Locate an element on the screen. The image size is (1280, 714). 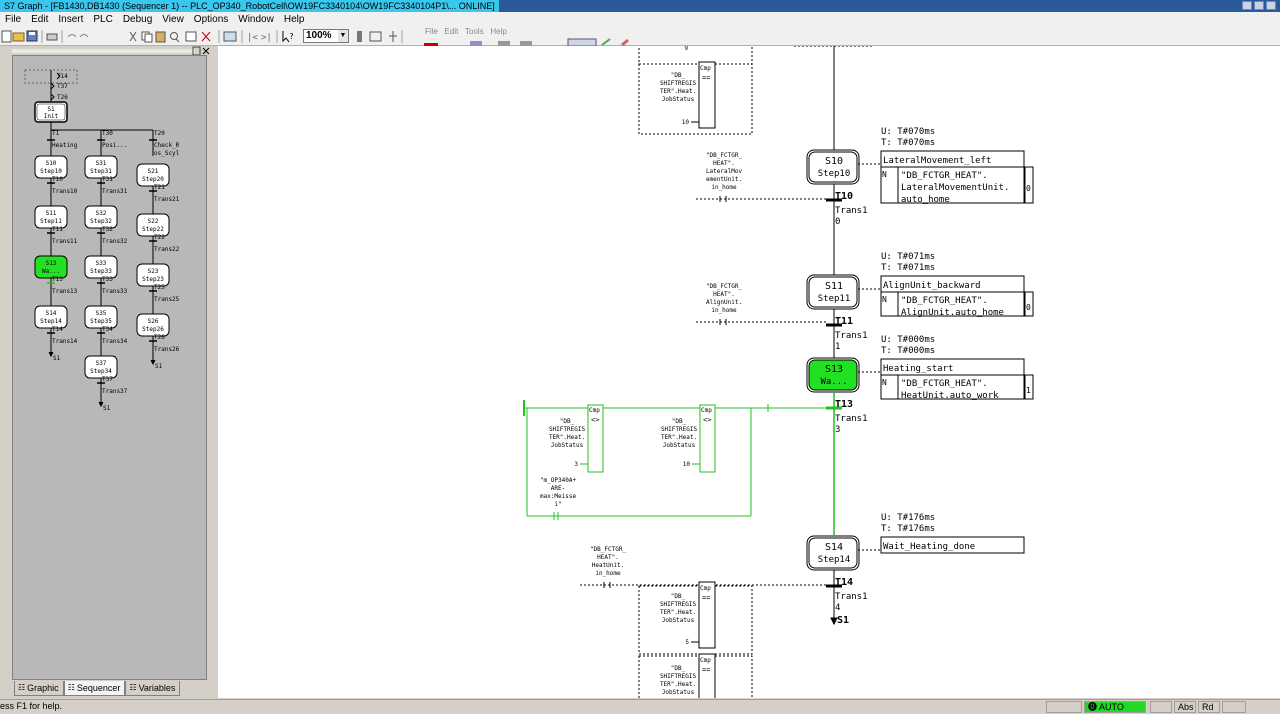
menu-options: Options is located at coordinates (211, 19).